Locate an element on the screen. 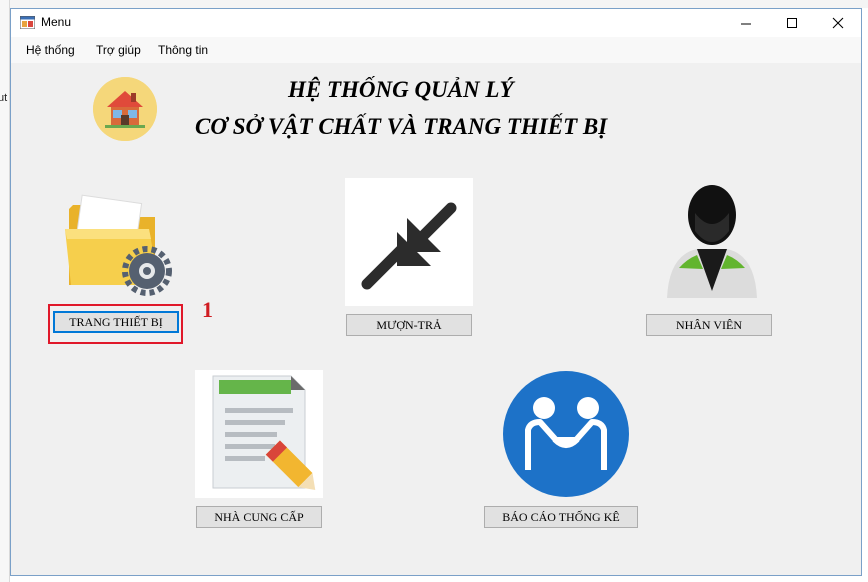 This screenshot has height=582, width=868. desktop-background-window: ut is located at coordinates (5, 291).